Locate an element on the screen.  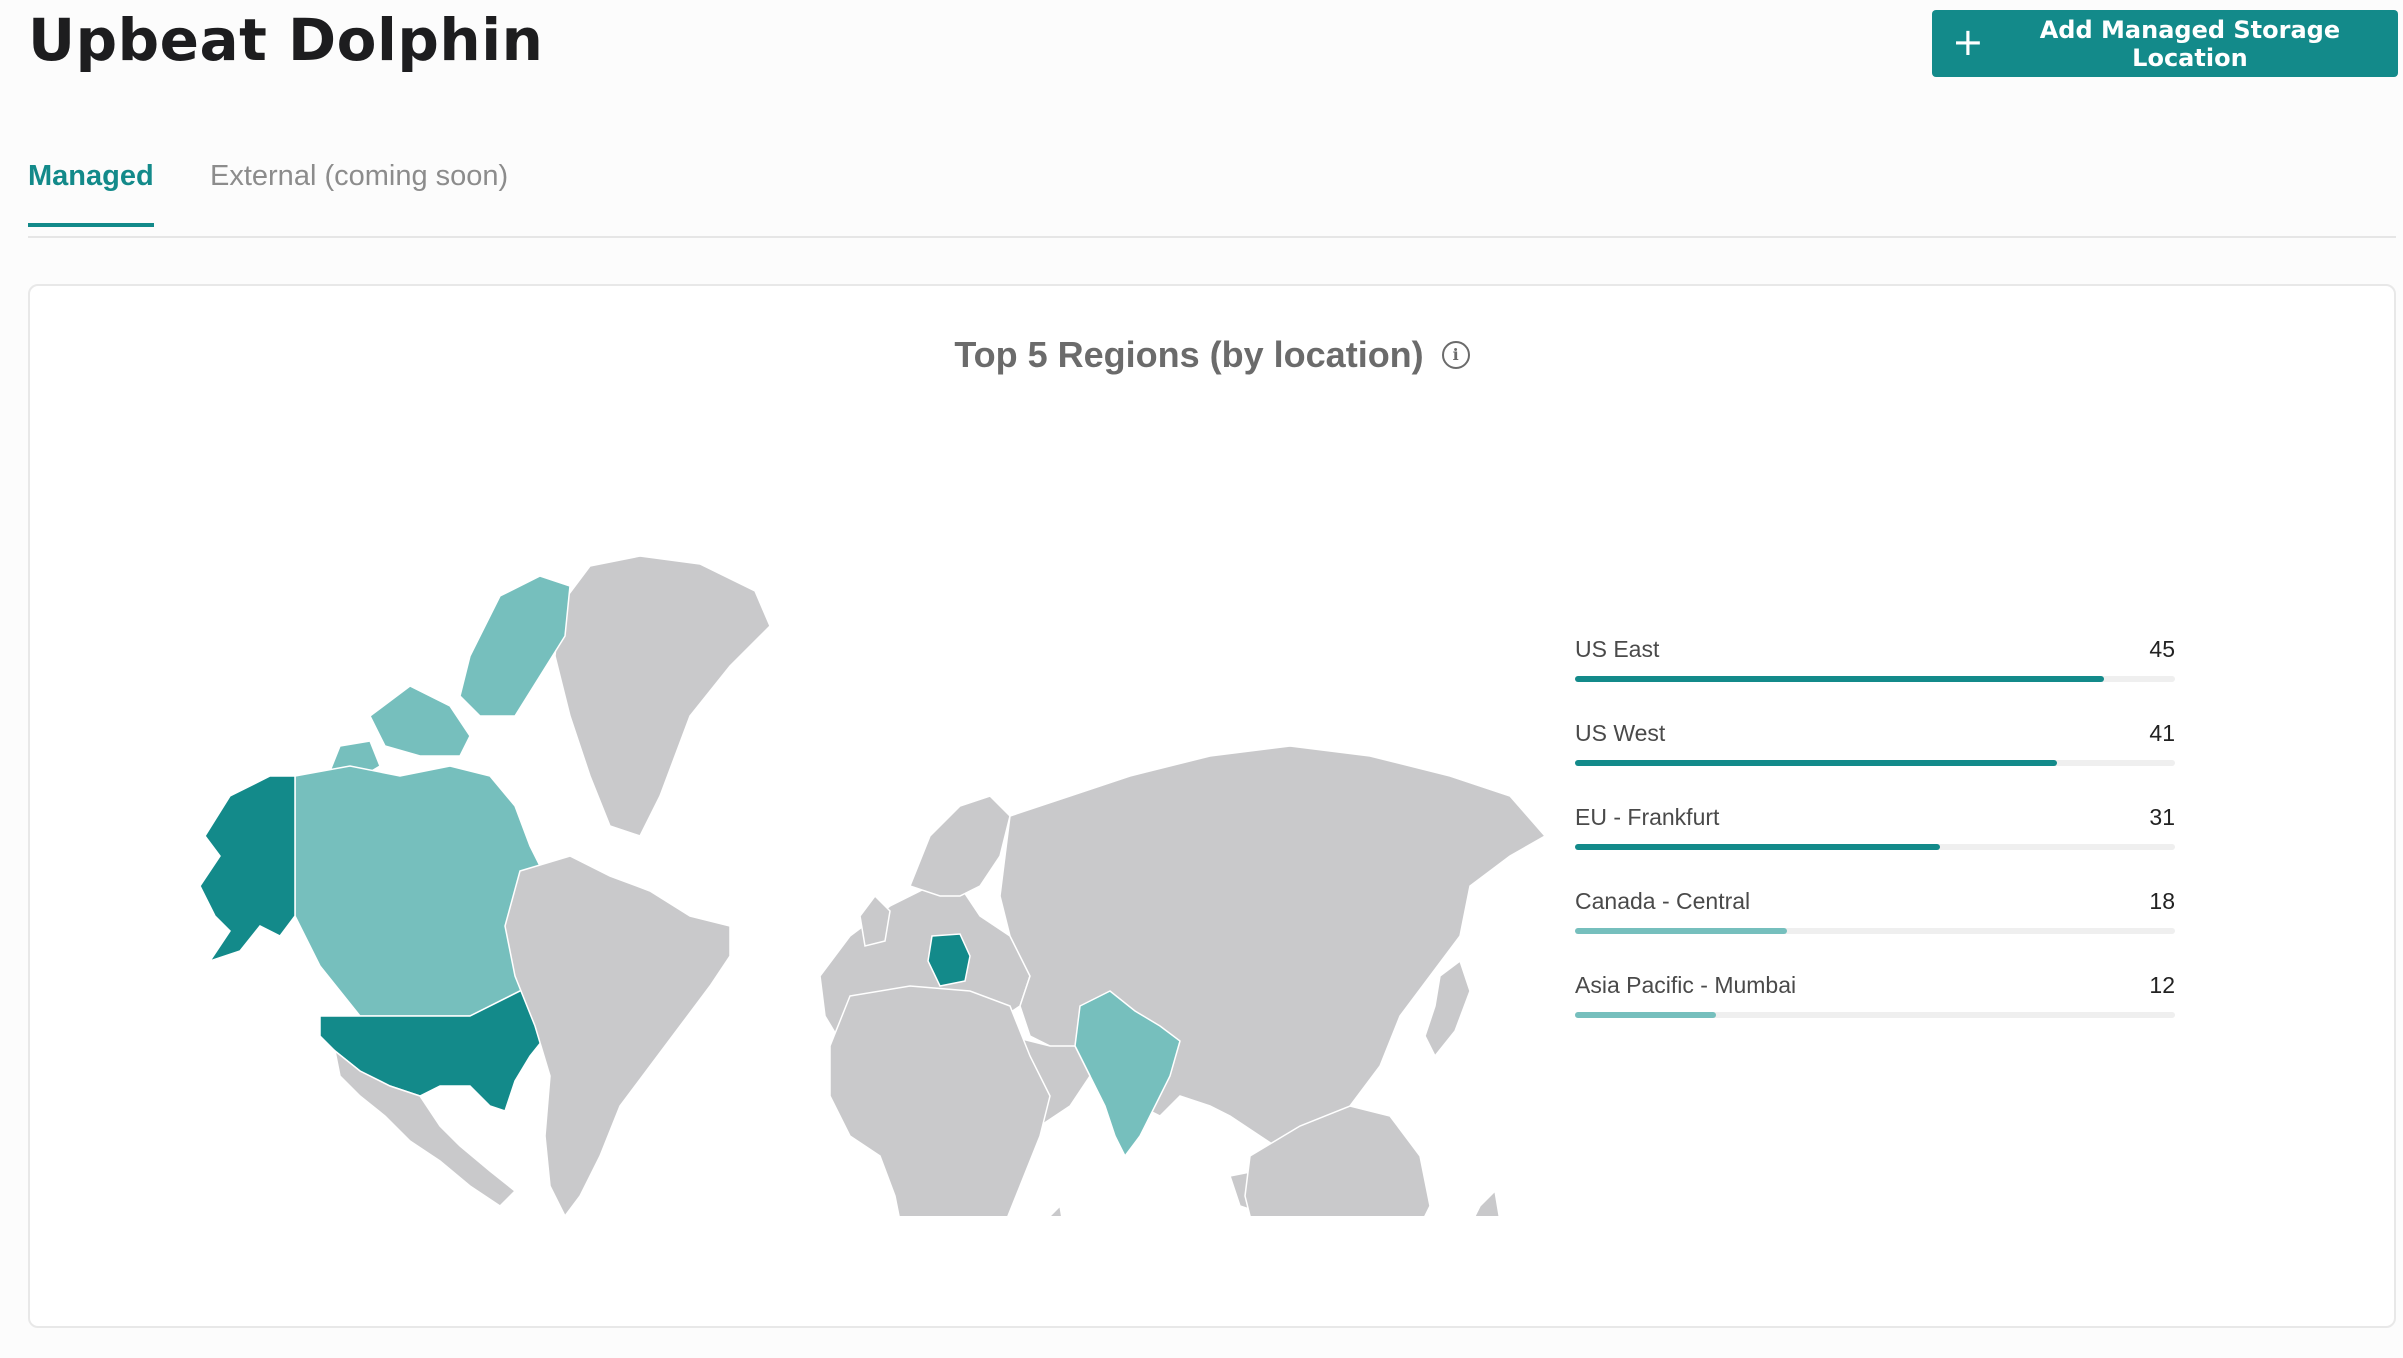
map-canada-islands is located at coordinates (420, 721).